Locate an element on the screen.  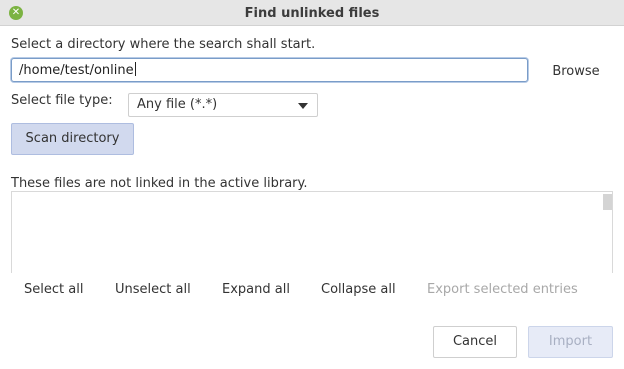
directory-path-input: /home/test/online is located at coordinates (269, 70).